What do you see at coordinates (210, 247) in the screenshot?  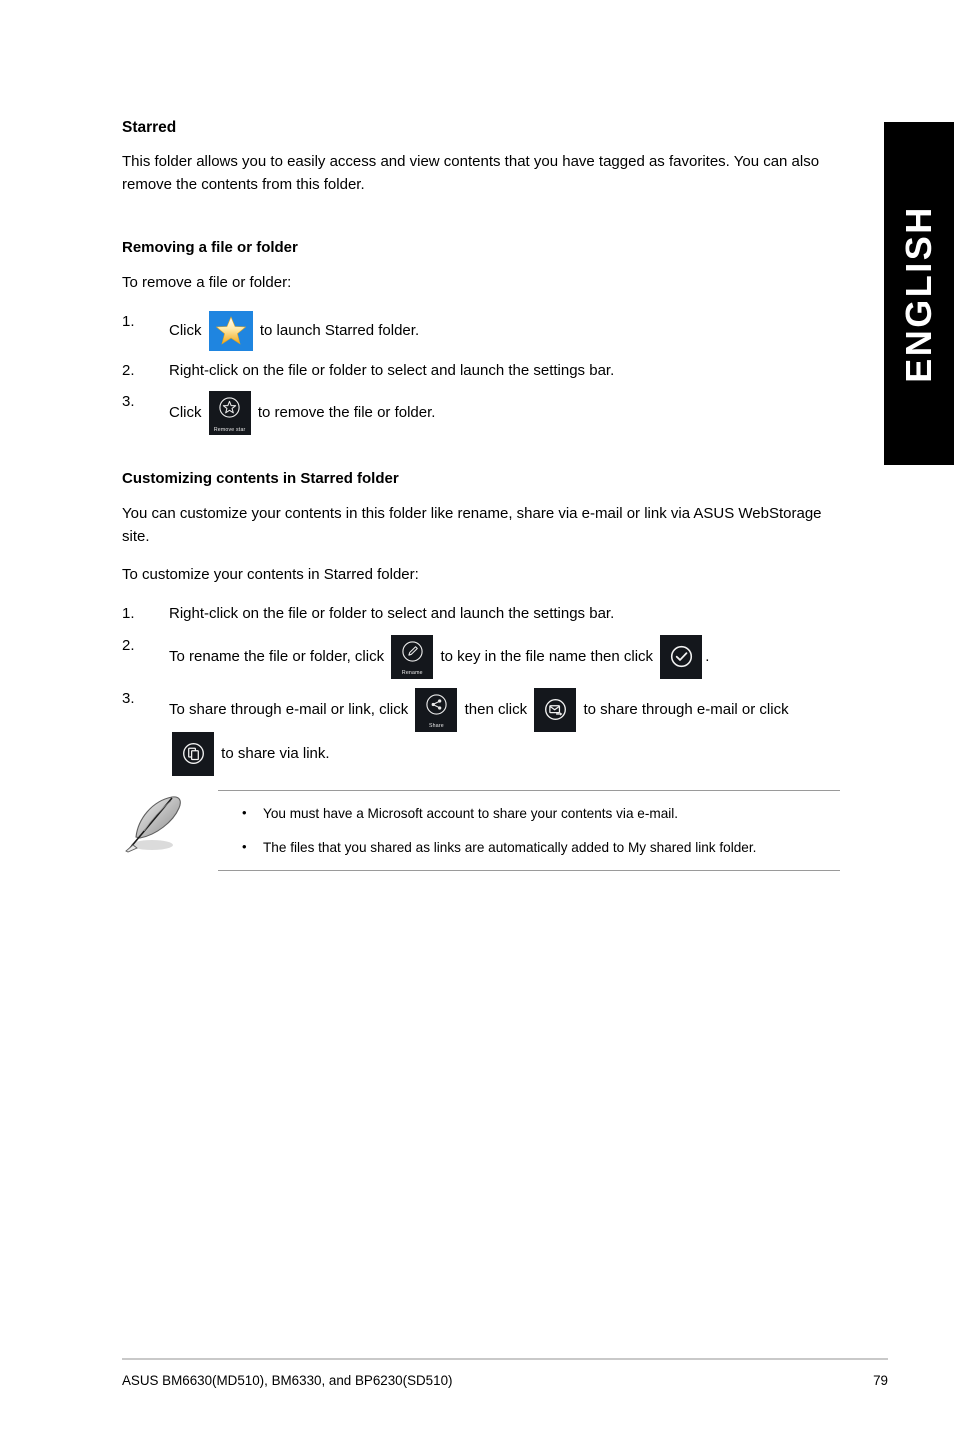 I see `removing-heading: Removing a file or folder` at bounding box center [210, 247].